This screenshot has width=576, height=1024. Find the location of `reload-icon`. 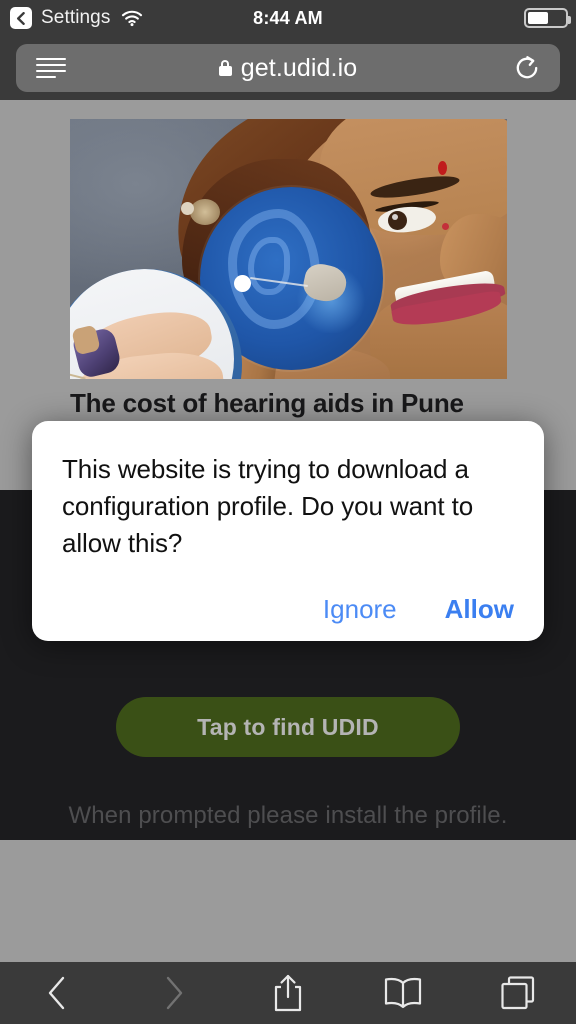

reload-icon is located at coordinates (527, 68).